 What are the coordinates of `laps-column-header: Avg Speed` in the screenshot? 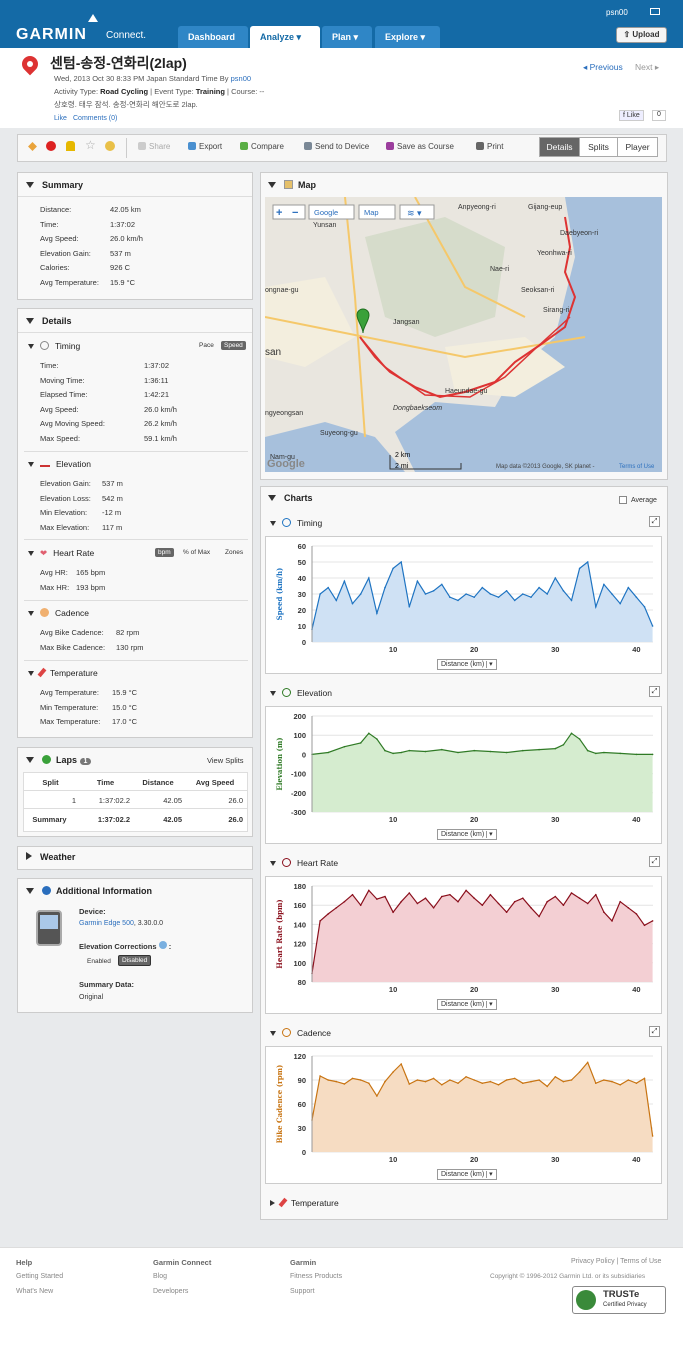 It's located at (215, 782).